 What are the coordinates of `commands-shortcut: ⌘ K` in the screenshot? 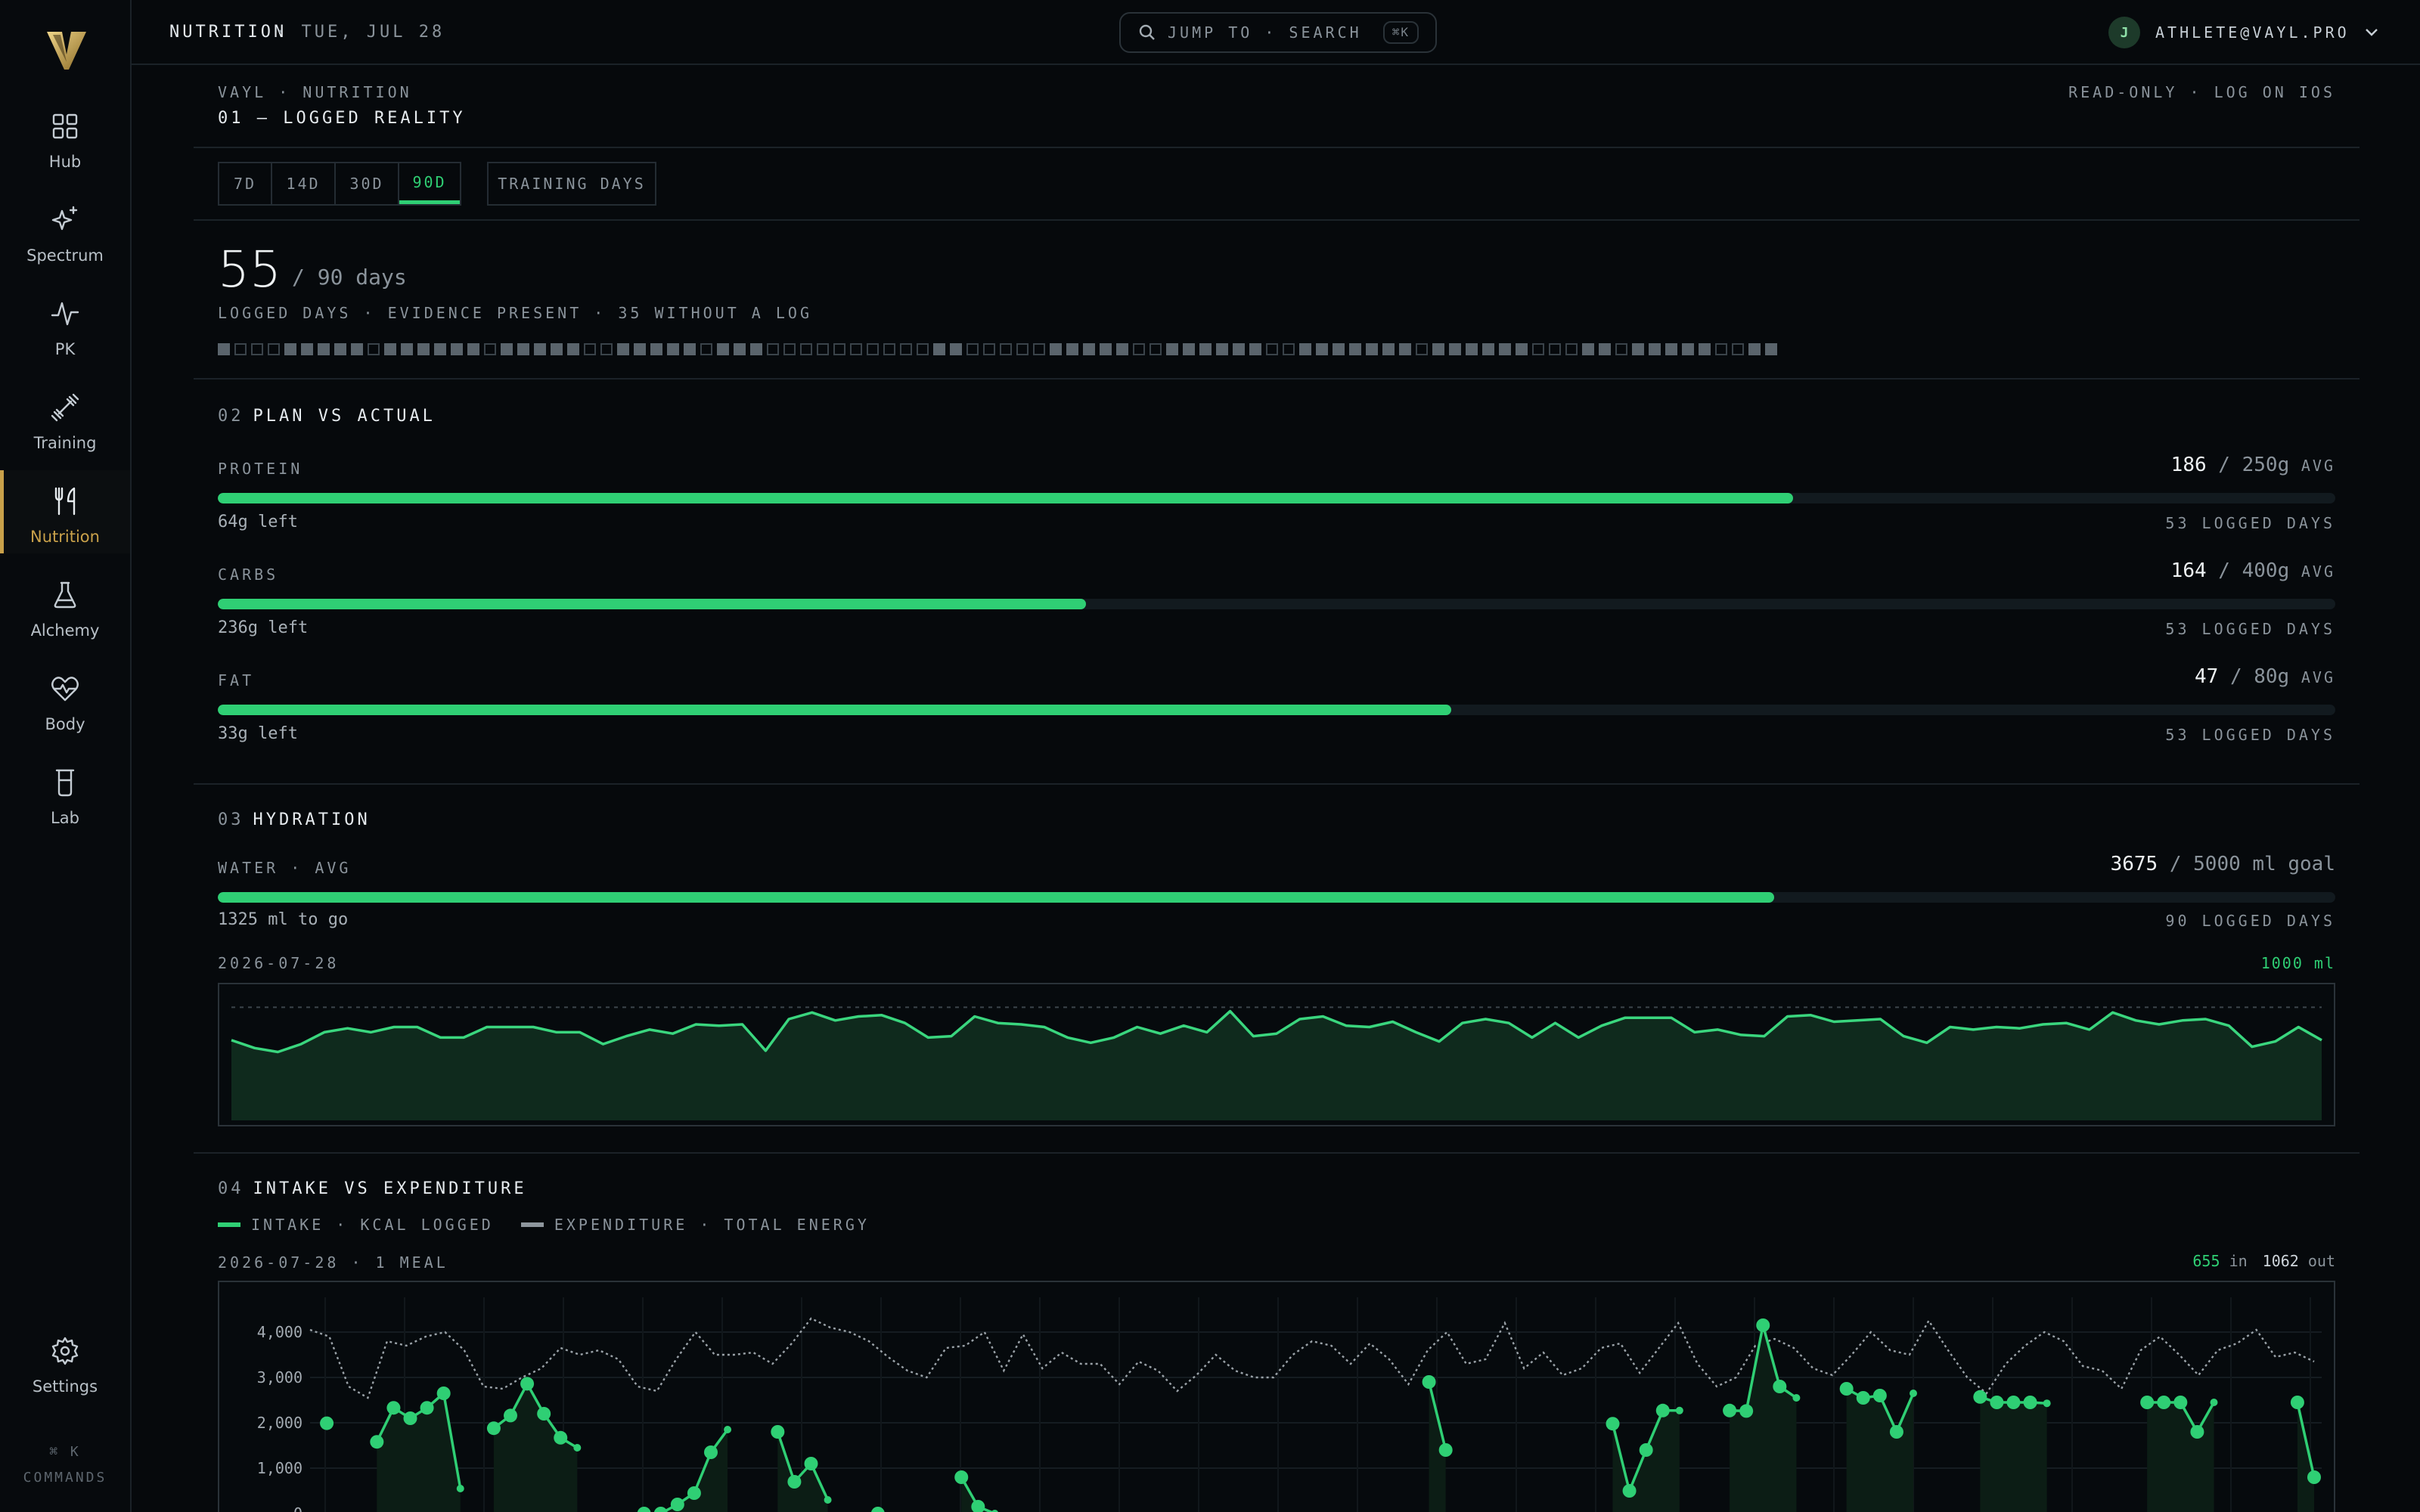 It's located at (65, 1452).